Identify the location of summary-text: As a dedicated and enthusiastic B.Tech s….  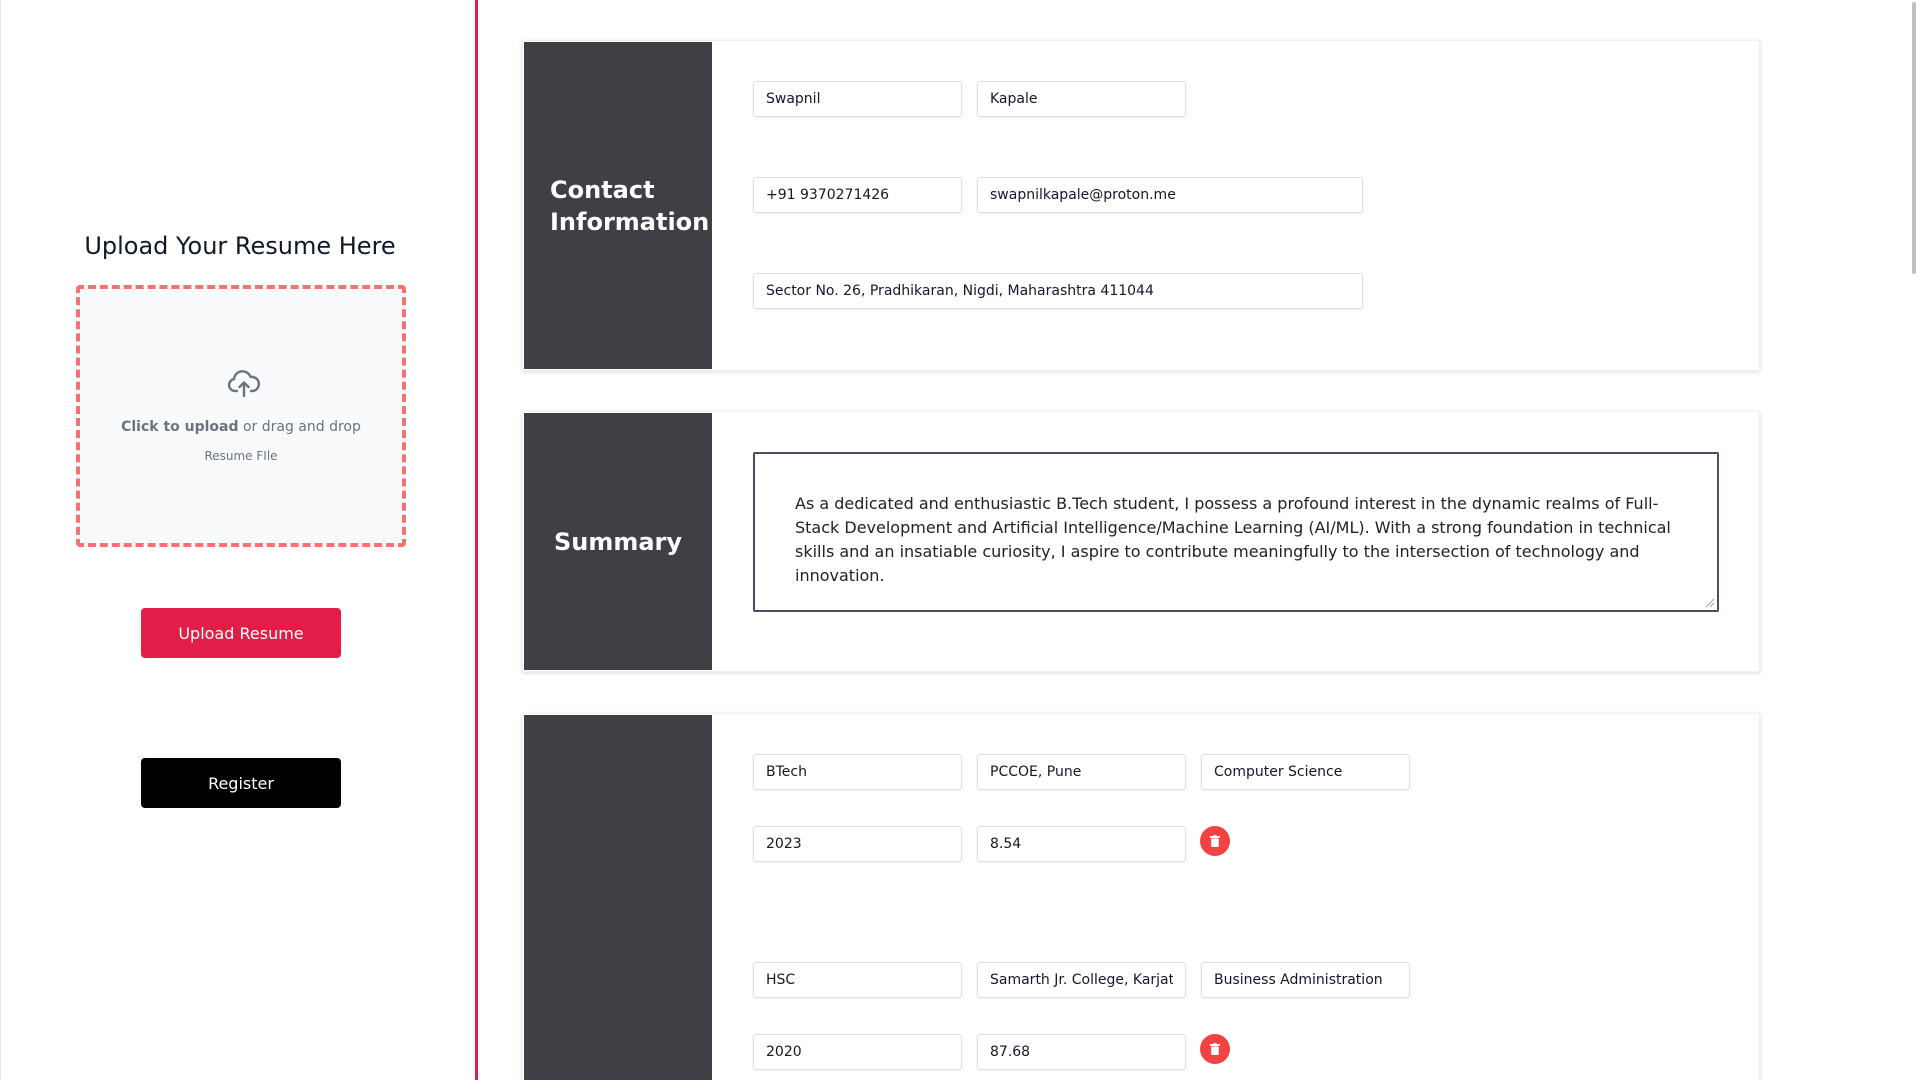
(1233, 539).